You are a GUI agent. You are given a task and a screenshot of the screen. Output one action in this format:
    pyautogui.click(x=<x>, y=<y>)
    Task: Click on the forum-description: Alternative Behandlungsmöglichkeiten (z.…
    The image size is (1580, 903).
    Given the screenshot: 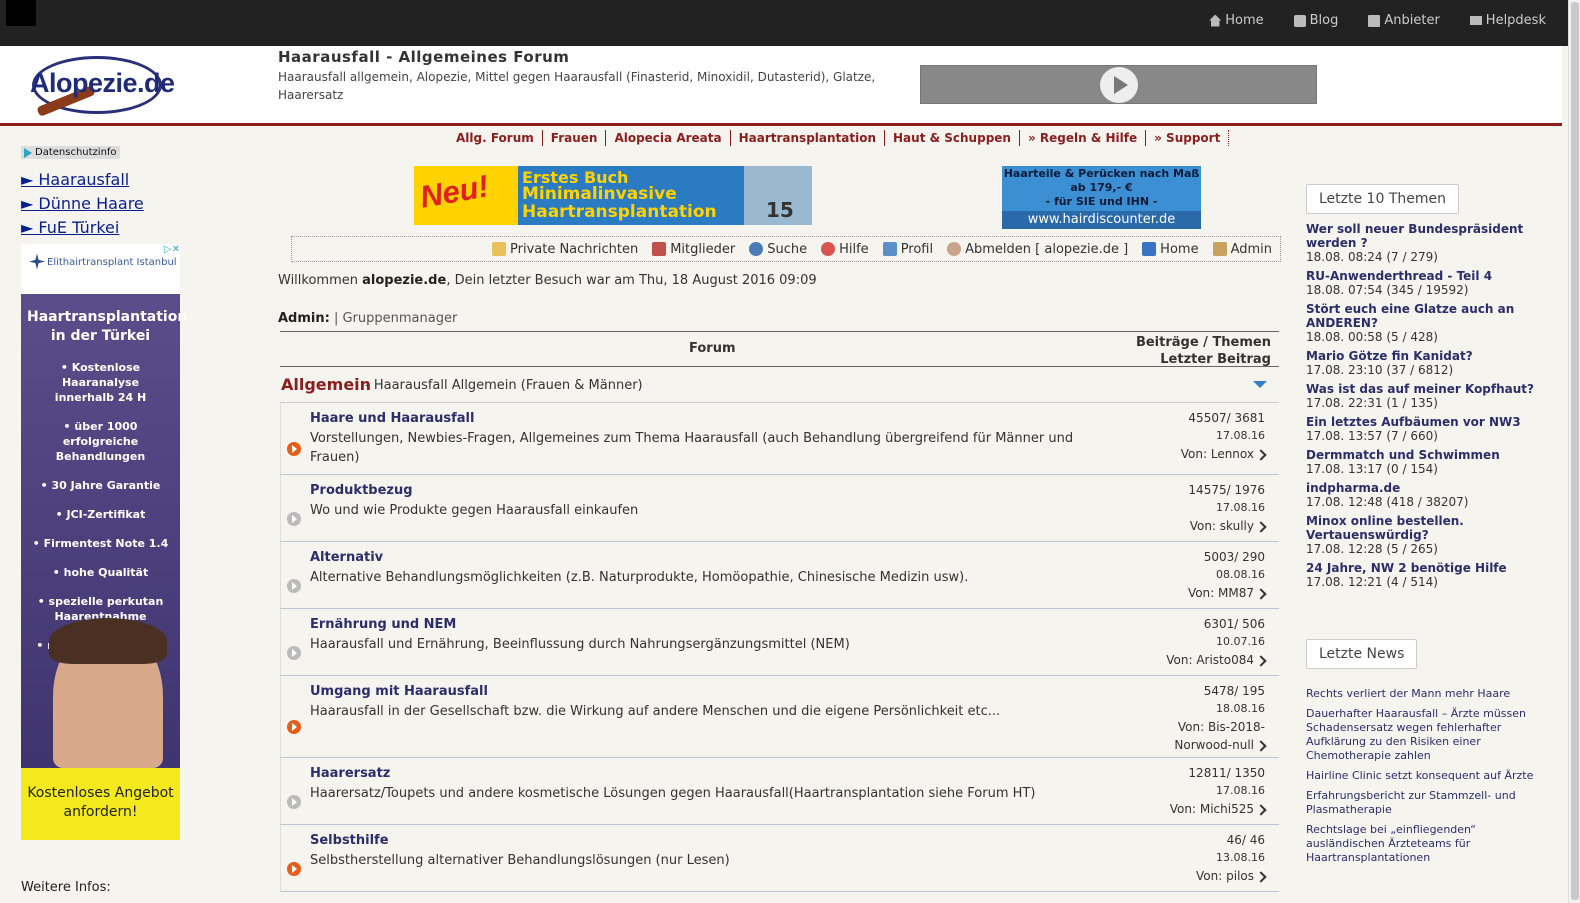 What is the action you would take?
    pyautogui.click(x=639, y=577)
    